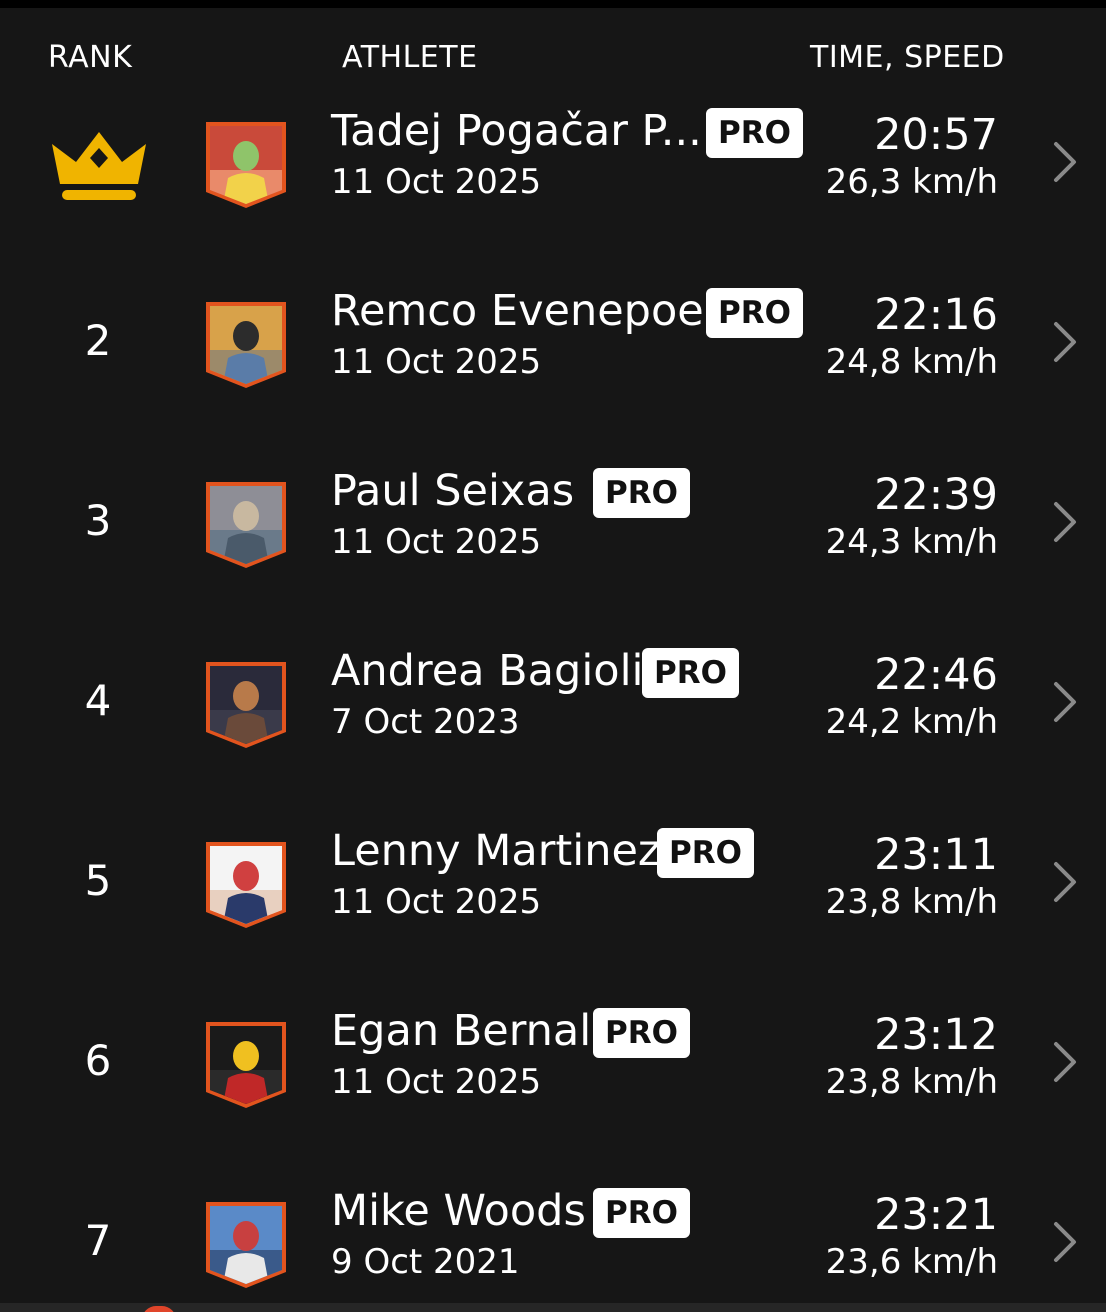  I want to click on average-speed: 26,3 km/h, so click(911, 182).